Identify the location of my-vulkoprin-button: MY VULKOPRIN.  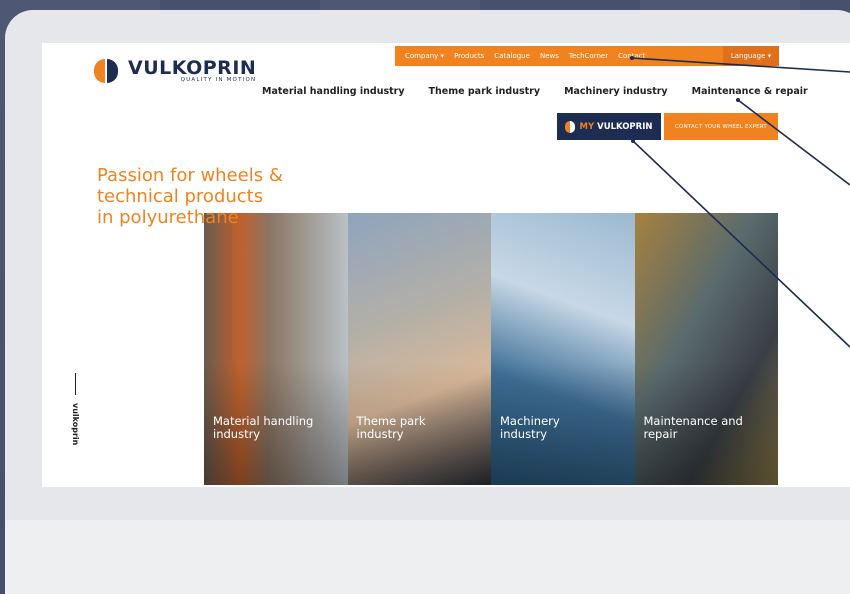
(609, 126).